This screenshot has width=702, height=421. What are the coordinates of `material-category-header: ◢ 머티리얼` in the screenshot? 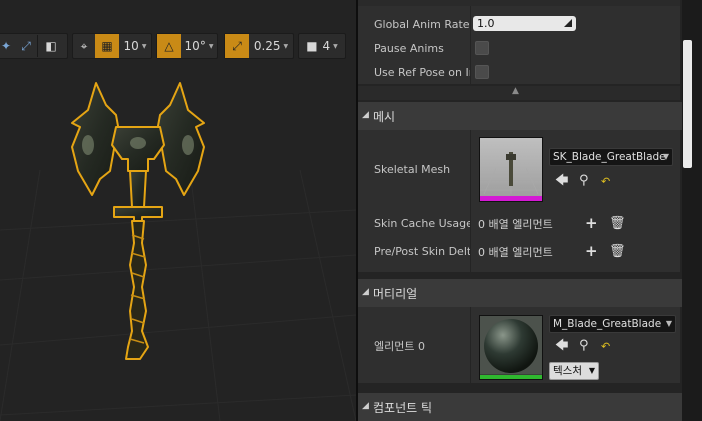 It's located at (523, 293).